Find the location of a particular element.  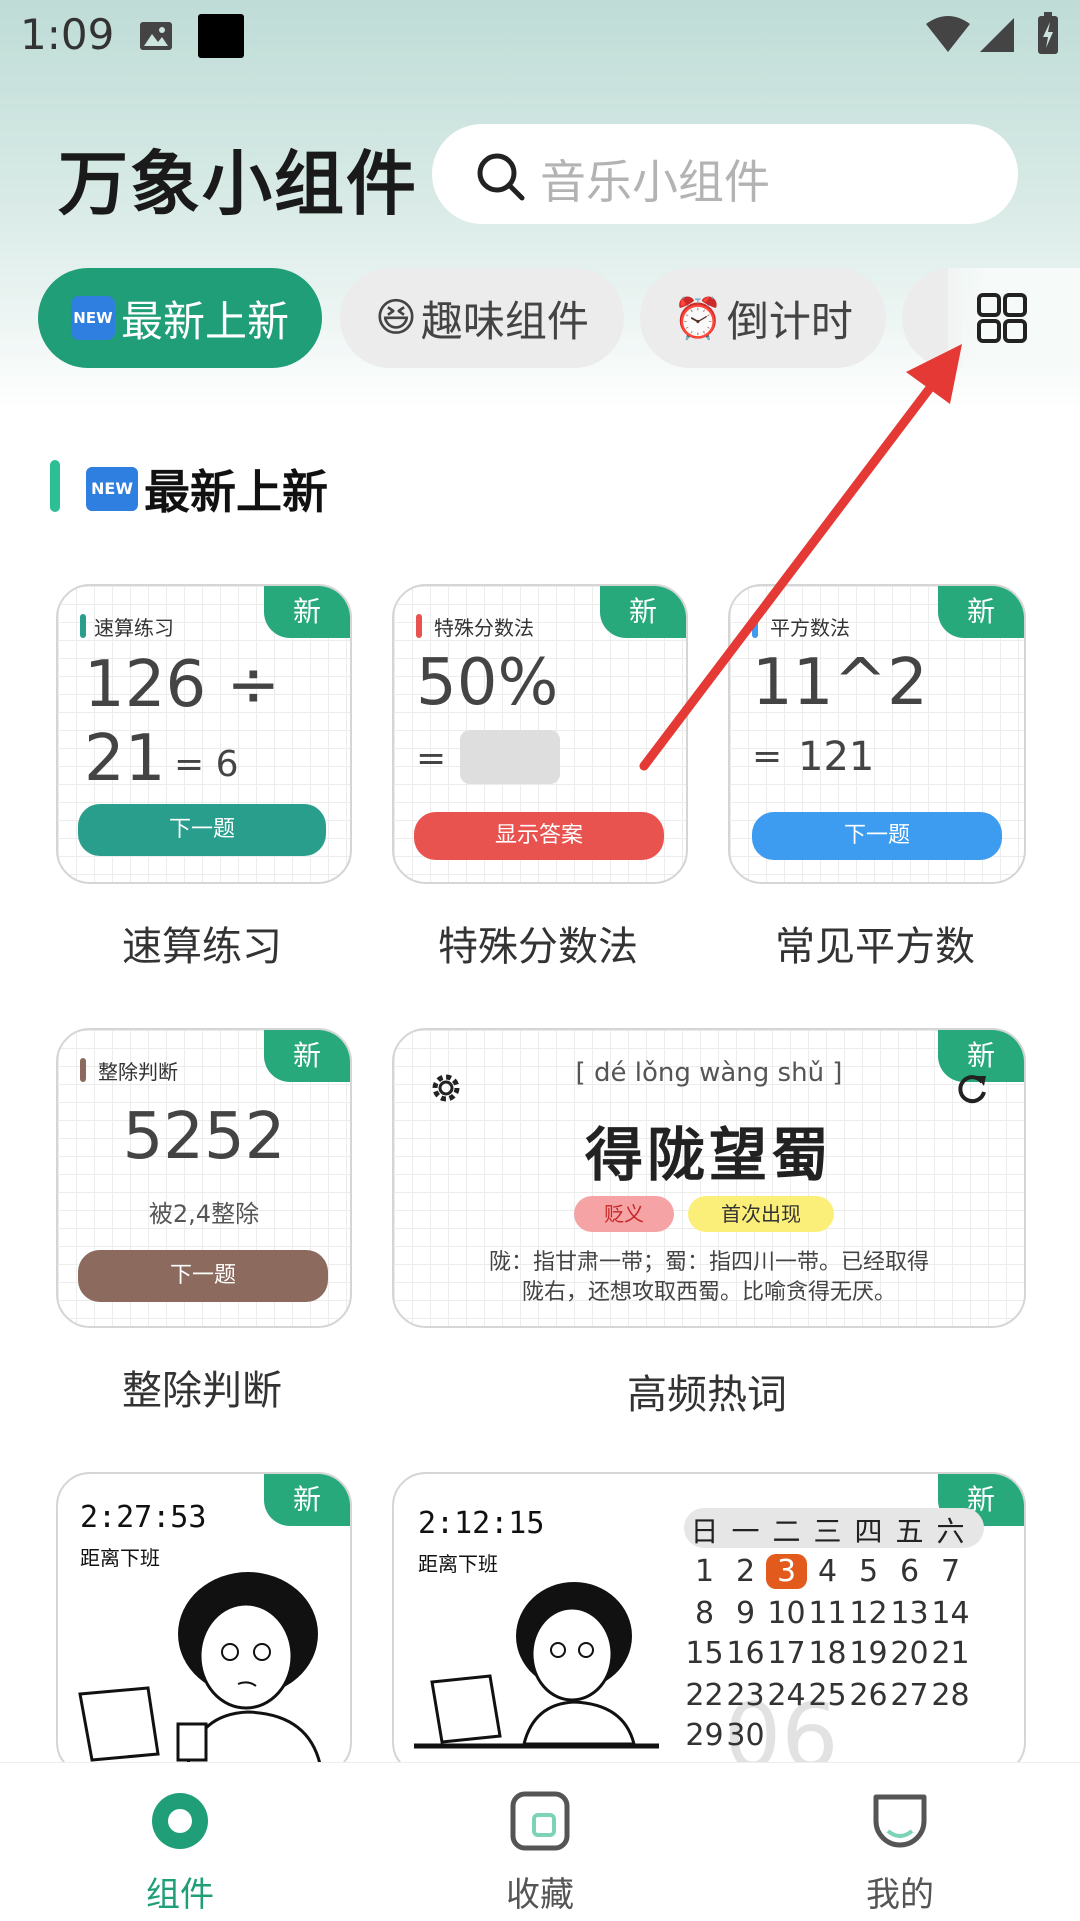

calendar-day: 27 is located at coordinates (909, 1695).